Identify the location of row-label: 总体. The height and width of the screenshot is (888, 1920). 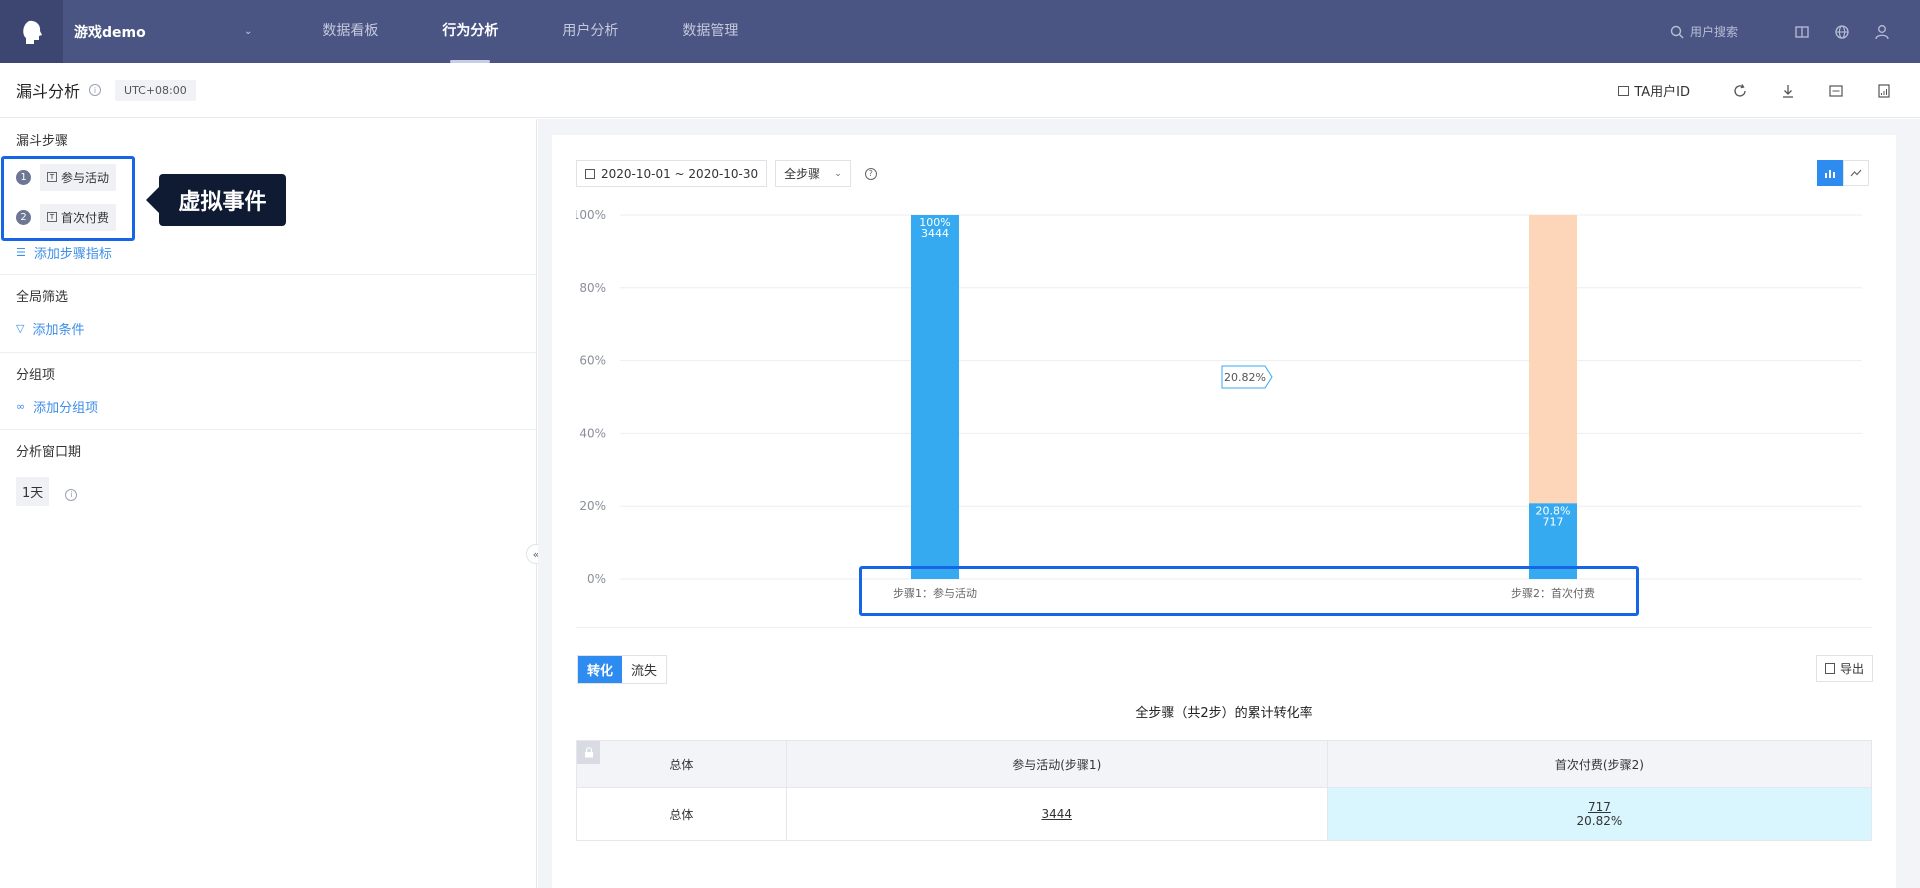
(682, 814).